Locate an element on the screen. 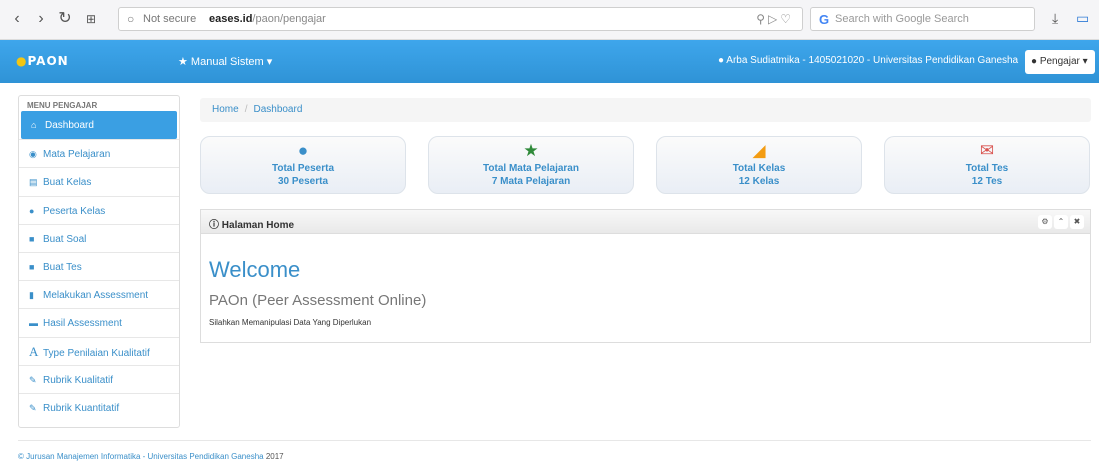  manual-sistem-menu: ★ Manual Sistem ▾ is located at coordinates (225, 61).